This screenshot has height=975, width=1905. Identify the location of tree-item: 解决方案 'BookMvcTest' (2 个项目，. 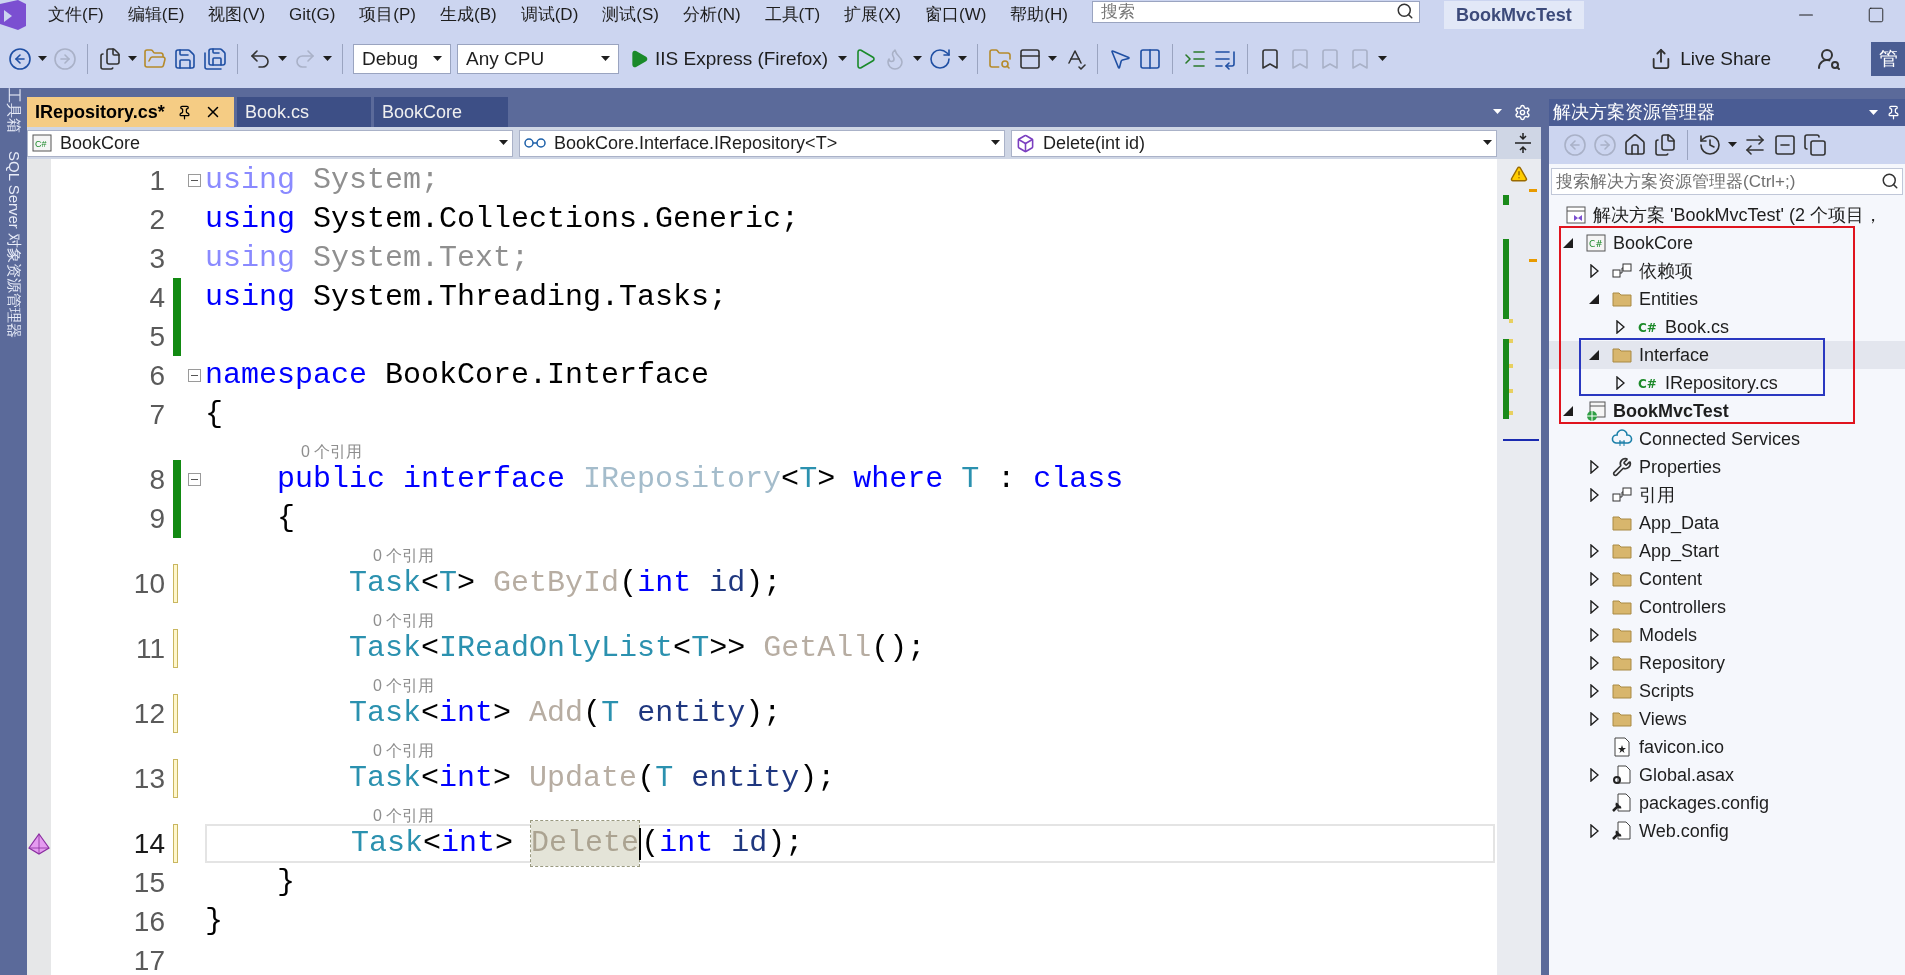
(1737, 215).